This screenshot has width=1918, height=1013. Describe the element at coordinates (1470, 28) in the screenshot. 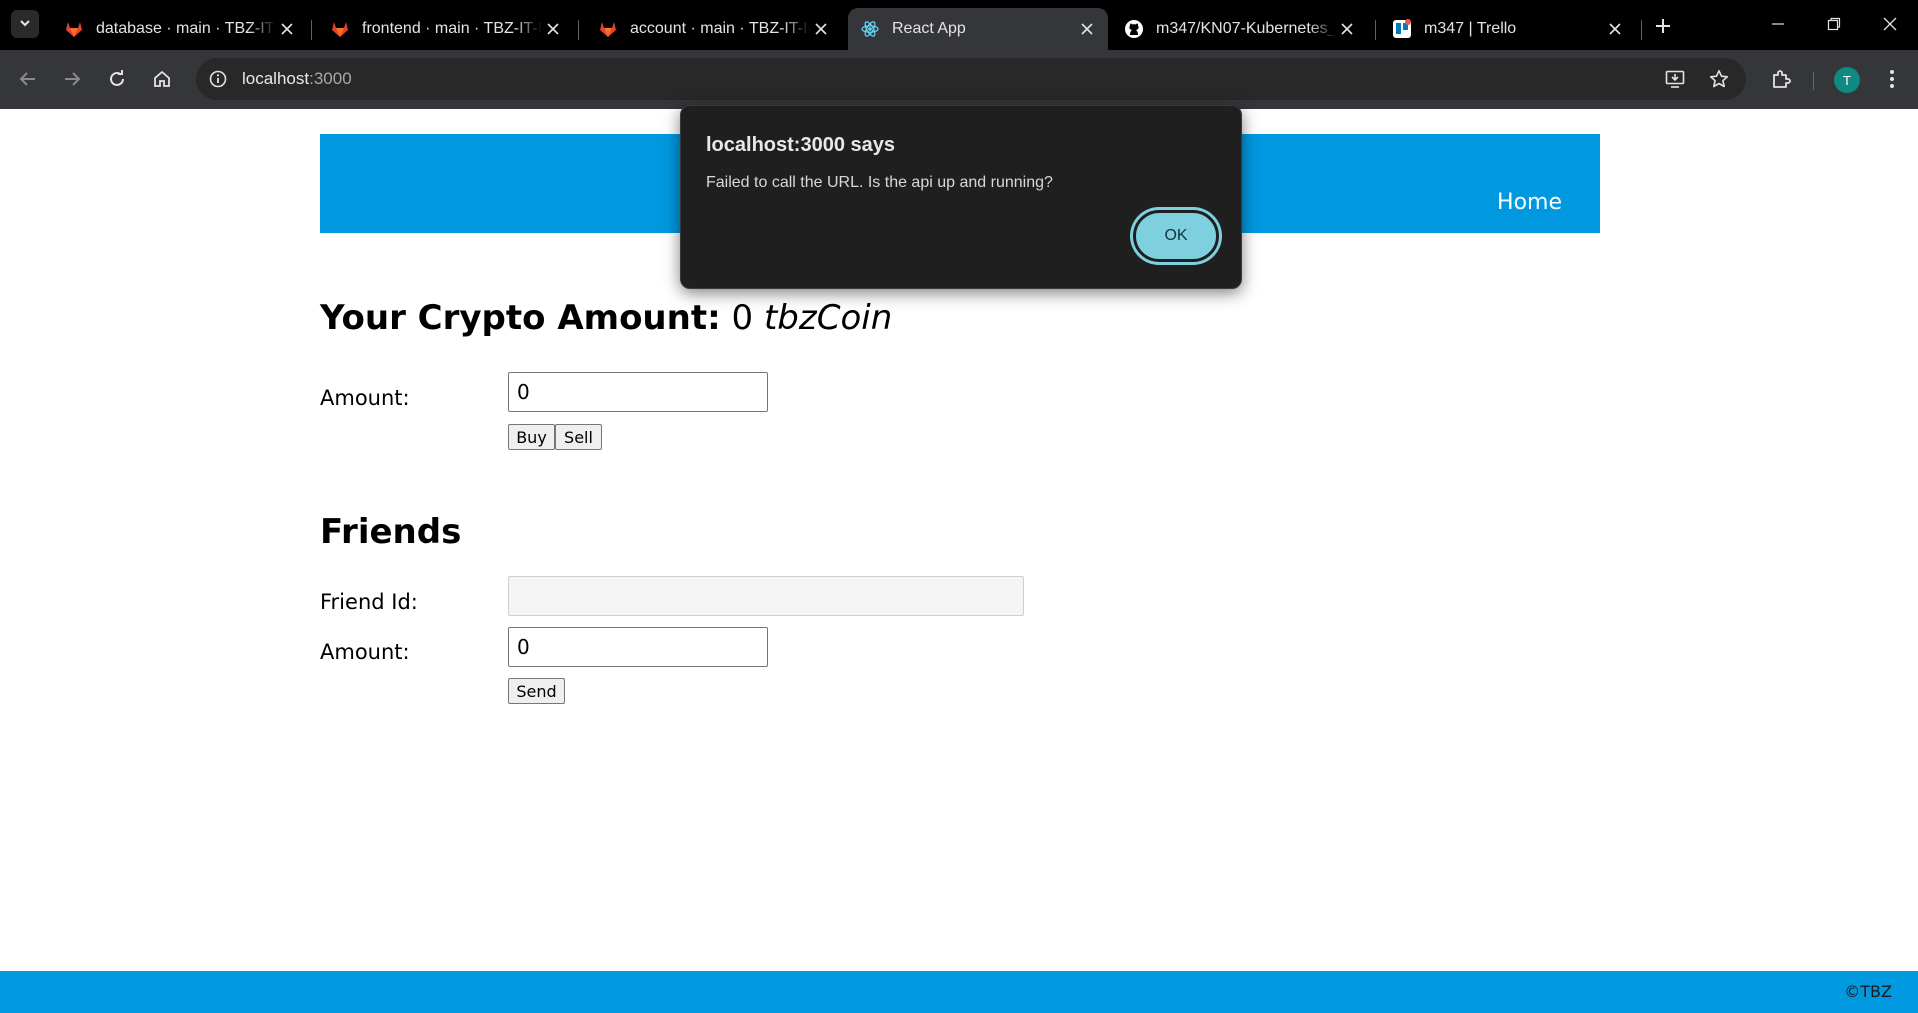

I see `tab-title: m347 | Trello` at that location.